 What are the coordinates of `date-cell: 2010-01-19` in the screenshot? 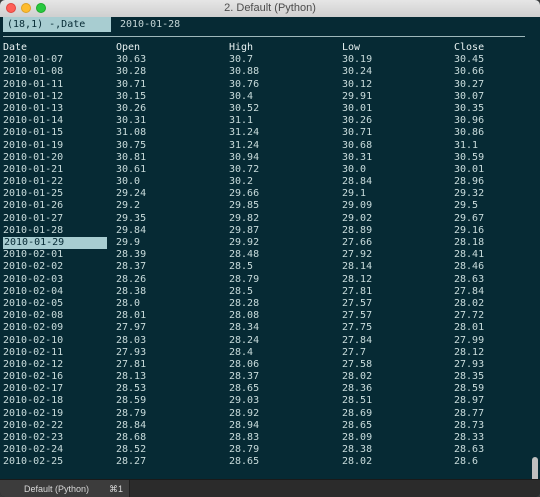 It's located at (55, 146).